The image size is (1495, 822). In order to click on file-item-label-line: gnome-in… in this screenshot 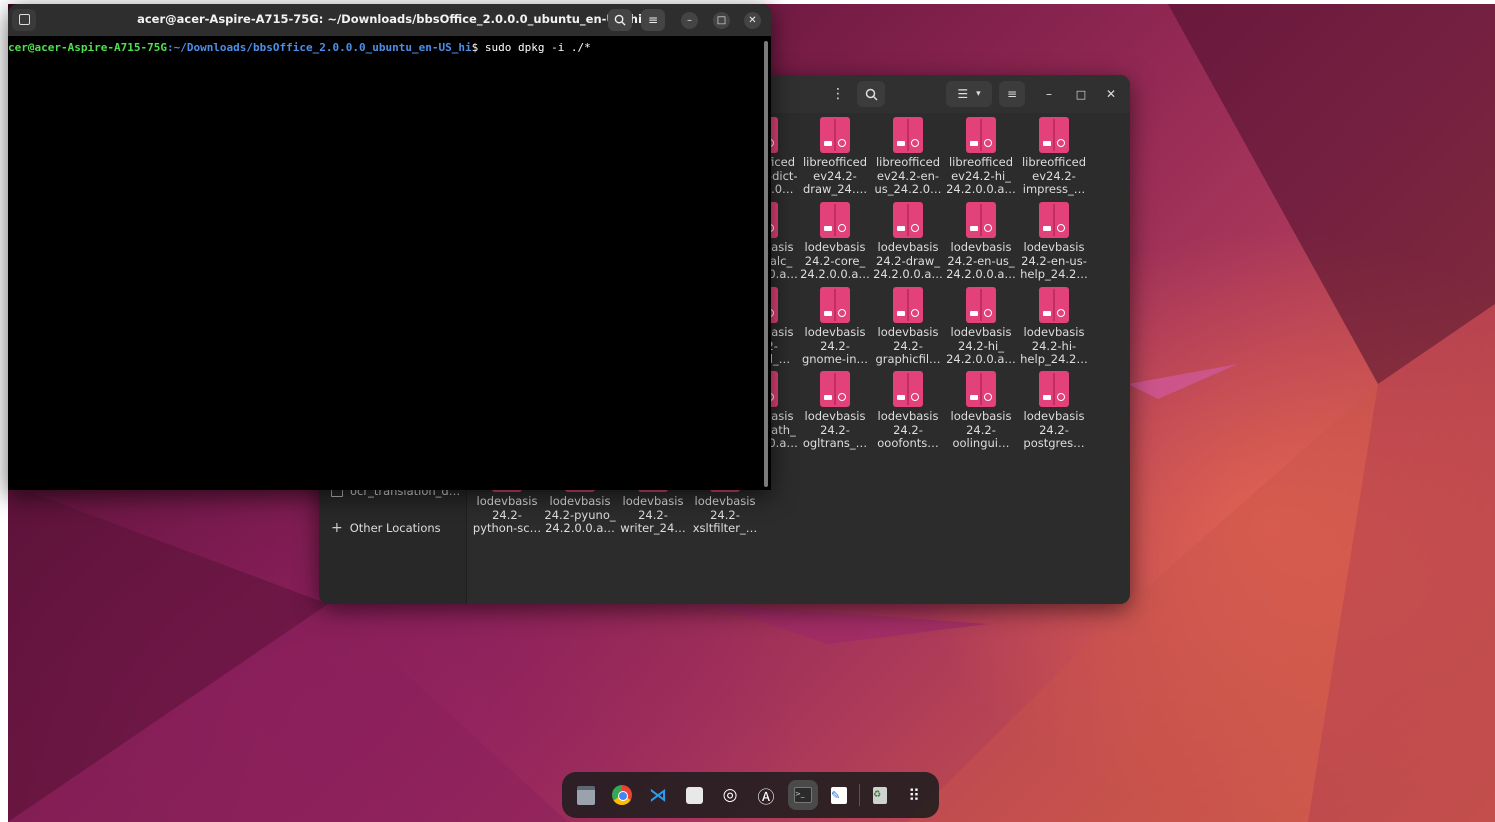, I will do `click(835, 359)`.